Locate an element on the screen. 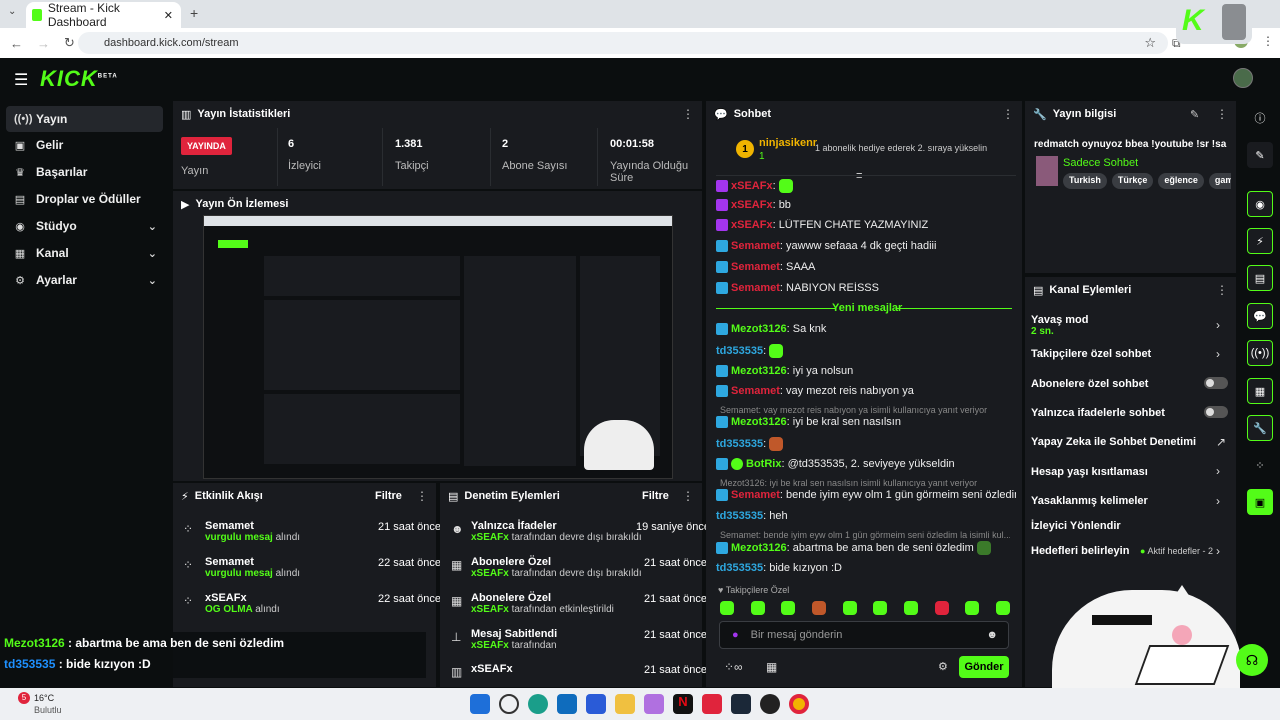 This screenshot has width=1280, height=720. tab-list-icon: ⌄ is located at coordinates (12, 11).